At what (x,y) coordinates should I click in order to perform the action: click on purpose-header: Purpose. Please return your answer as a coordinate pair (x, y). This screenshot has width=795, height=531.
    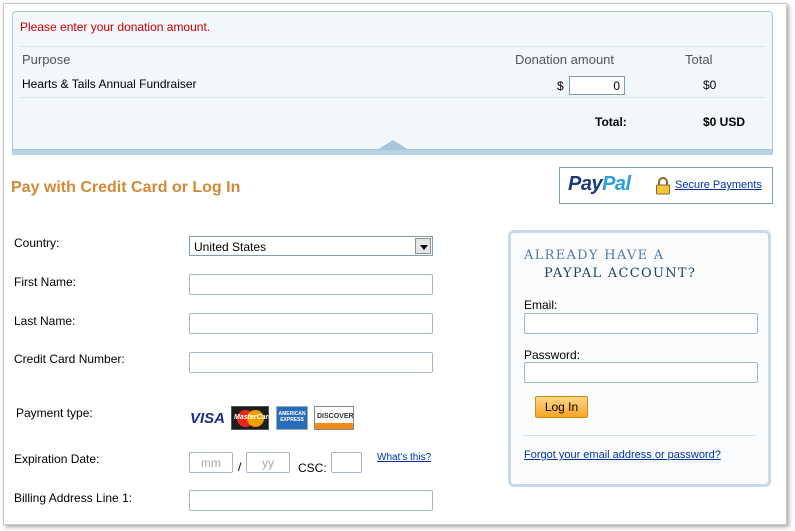
    Looking at the image, I should click on (46, 59).